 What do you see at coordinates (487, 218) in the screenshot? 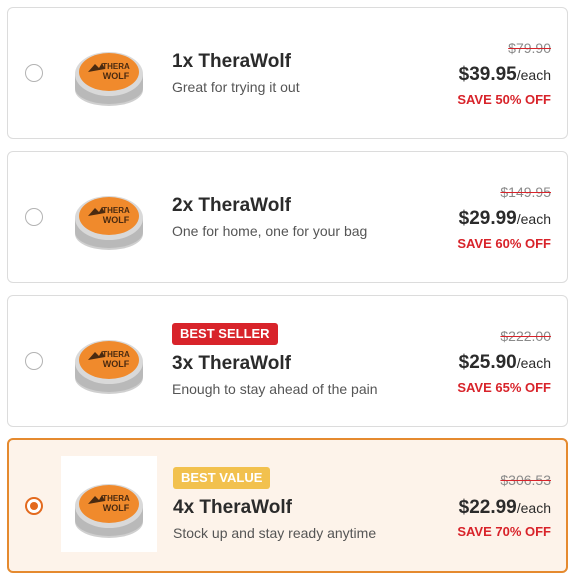
I see `price-amount: $29.99` at bounding box center [487, 218].